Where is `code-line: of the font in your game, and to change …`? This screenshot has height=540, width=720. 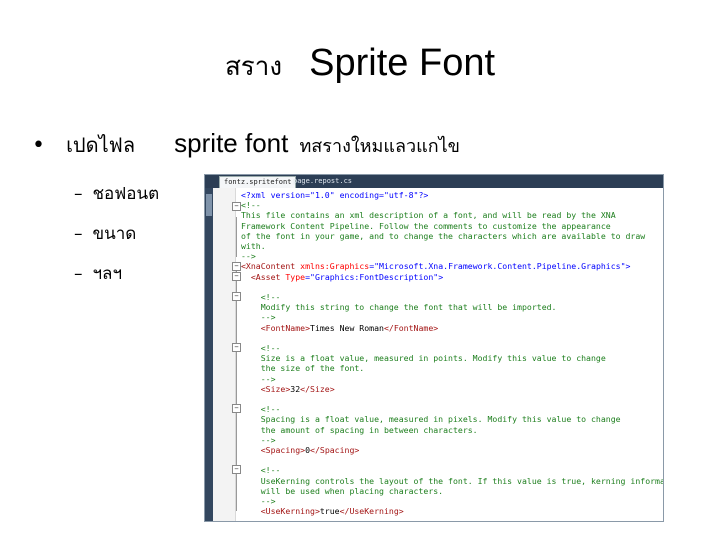
code-line: of the font in your game, and to change … is located at coordinates (452, 235).